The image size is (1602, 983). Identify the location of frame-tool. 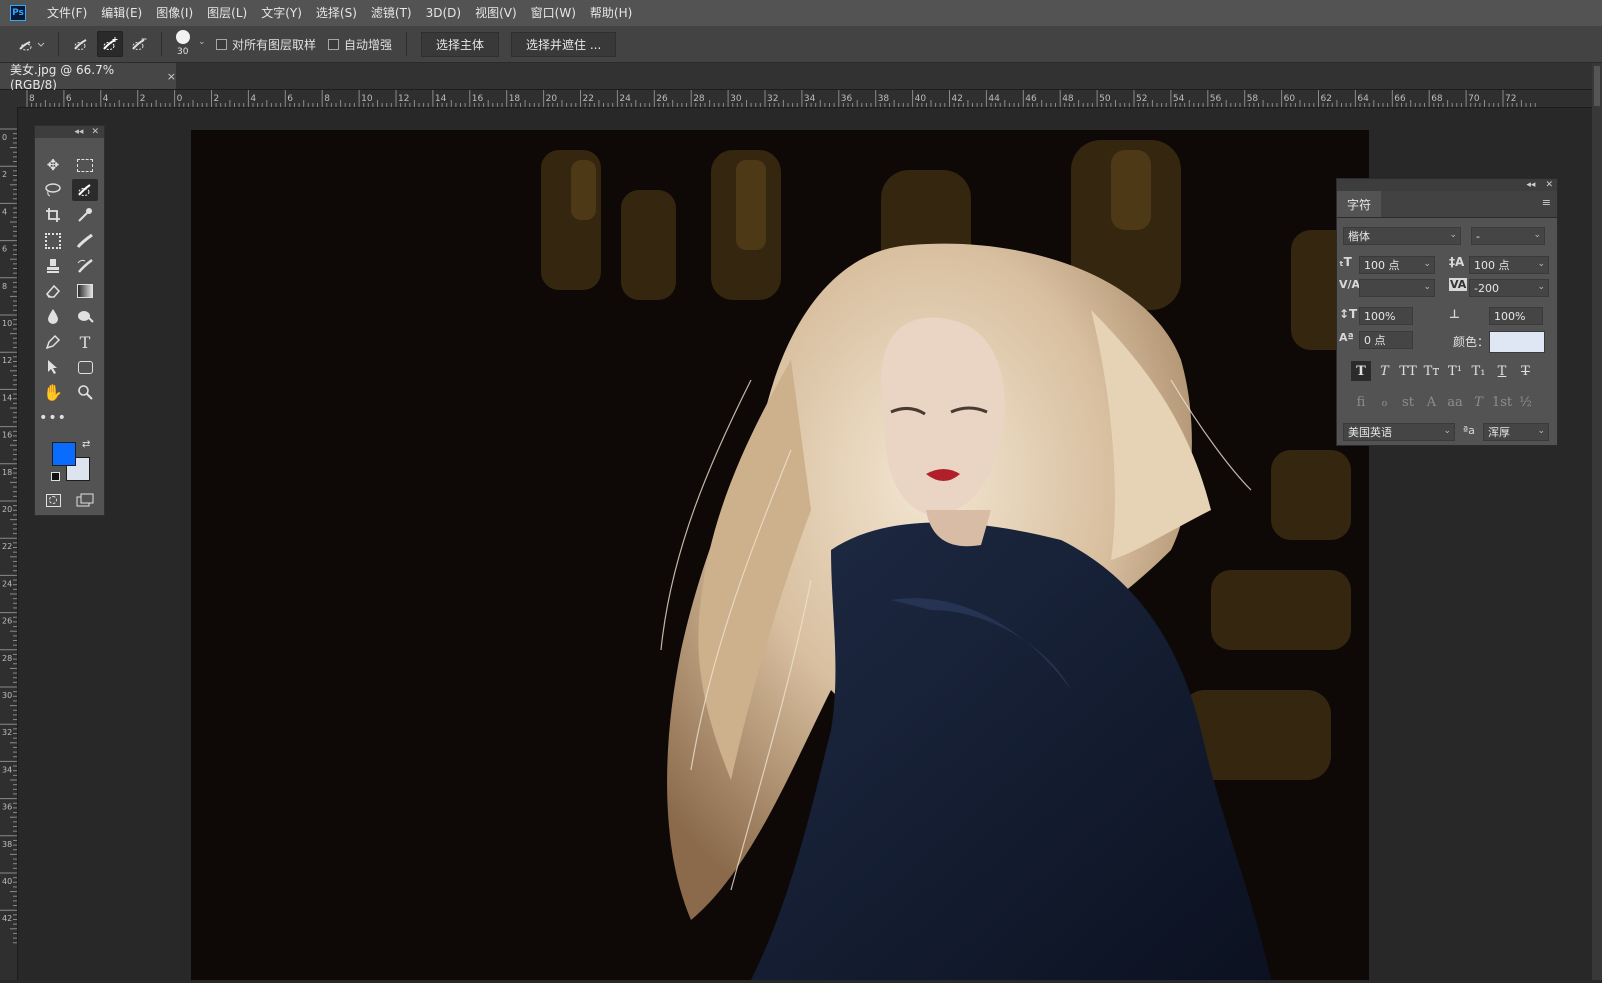
(53, 241).